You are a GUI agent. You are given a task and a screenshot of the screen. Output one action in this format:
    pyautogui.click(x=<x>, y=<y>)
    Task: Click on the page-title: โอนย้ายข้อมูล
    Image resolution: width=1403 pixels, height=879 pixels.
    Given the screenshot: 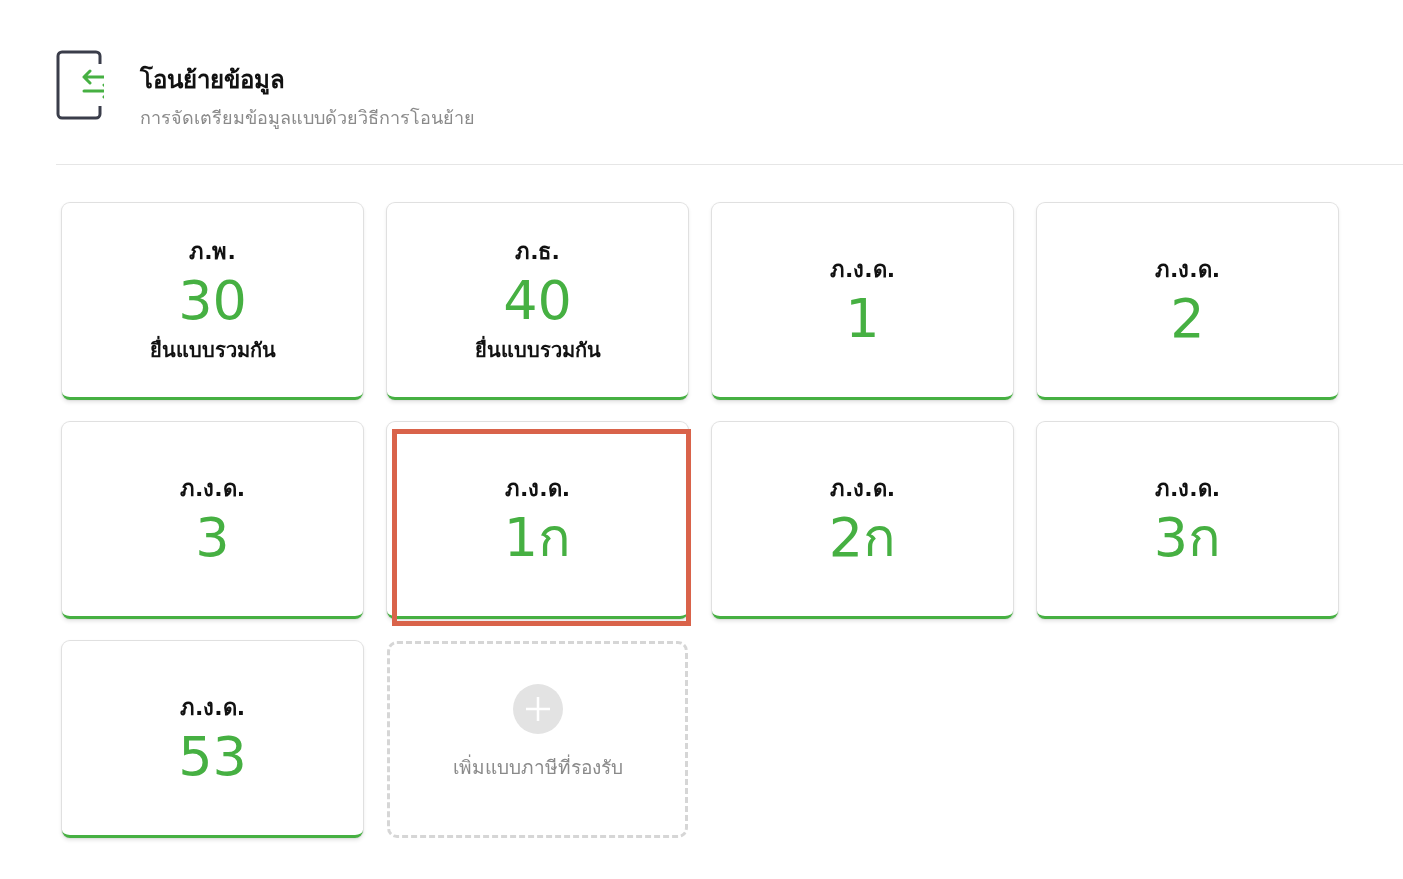 What is the action you would take?
    pyautogui.click(x=213, y=80)
    